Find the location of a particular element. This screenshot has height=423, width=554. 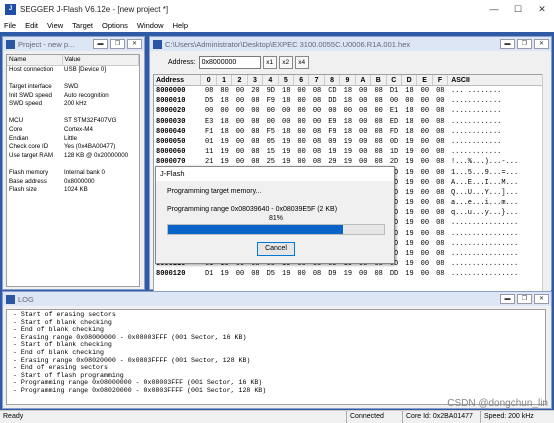

property-row: Flash memory Internal bank 0 is located at coordinates (73, 172).